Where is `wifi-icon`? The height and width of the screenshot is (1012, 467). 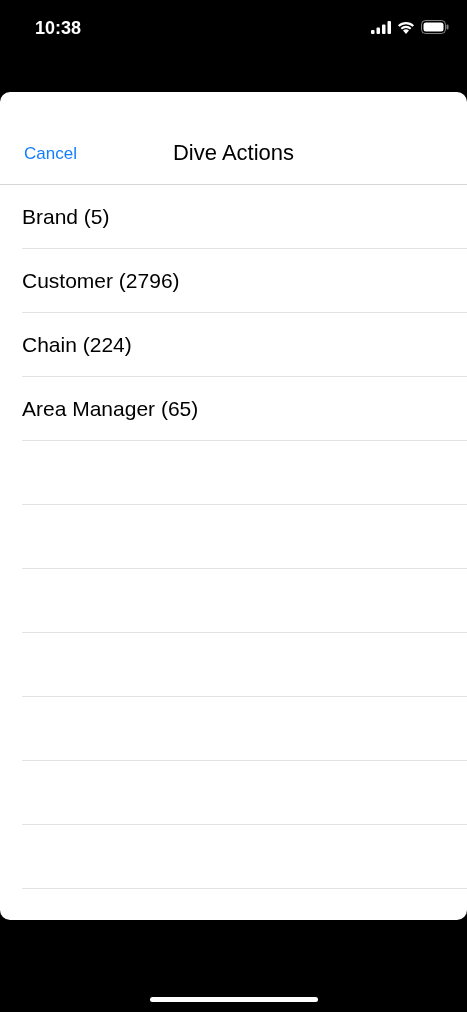 wifi-icon is located at coordinates (406, 27).